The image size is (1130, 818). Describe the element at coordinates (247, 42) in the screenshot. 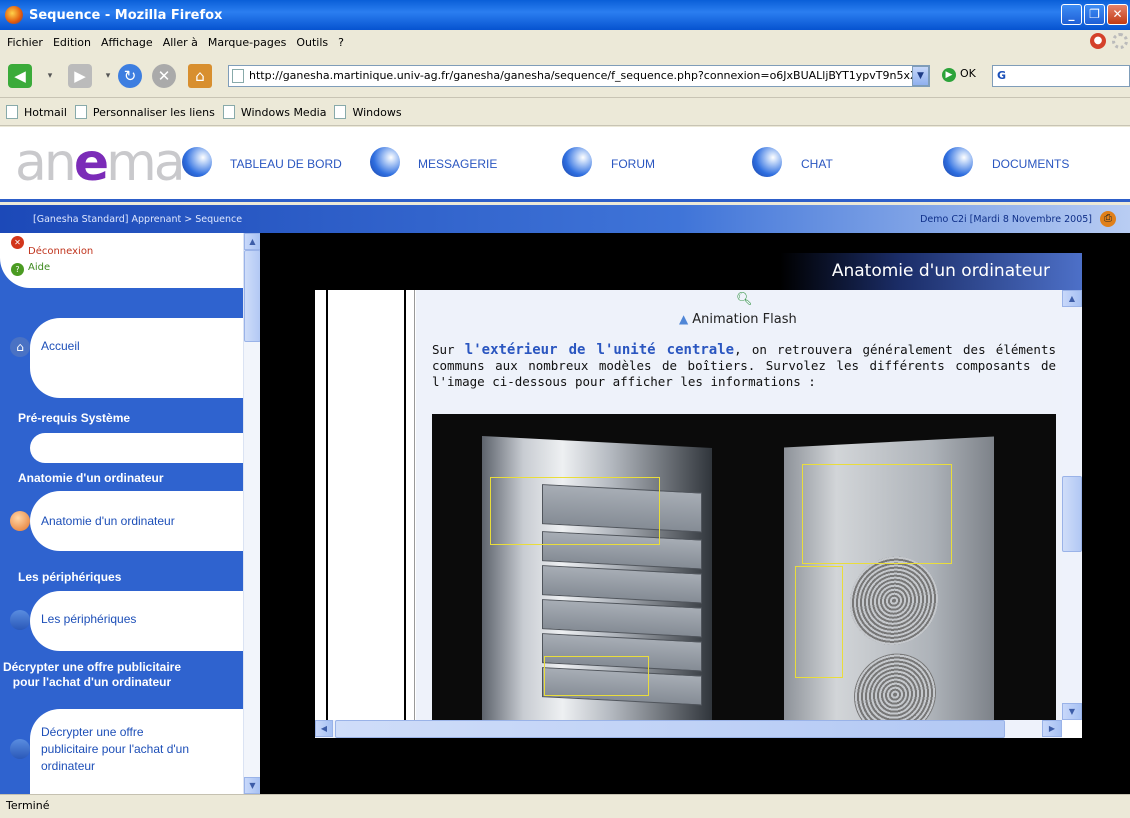

I see `menu-marque-pages: Marque-pages` at that location.